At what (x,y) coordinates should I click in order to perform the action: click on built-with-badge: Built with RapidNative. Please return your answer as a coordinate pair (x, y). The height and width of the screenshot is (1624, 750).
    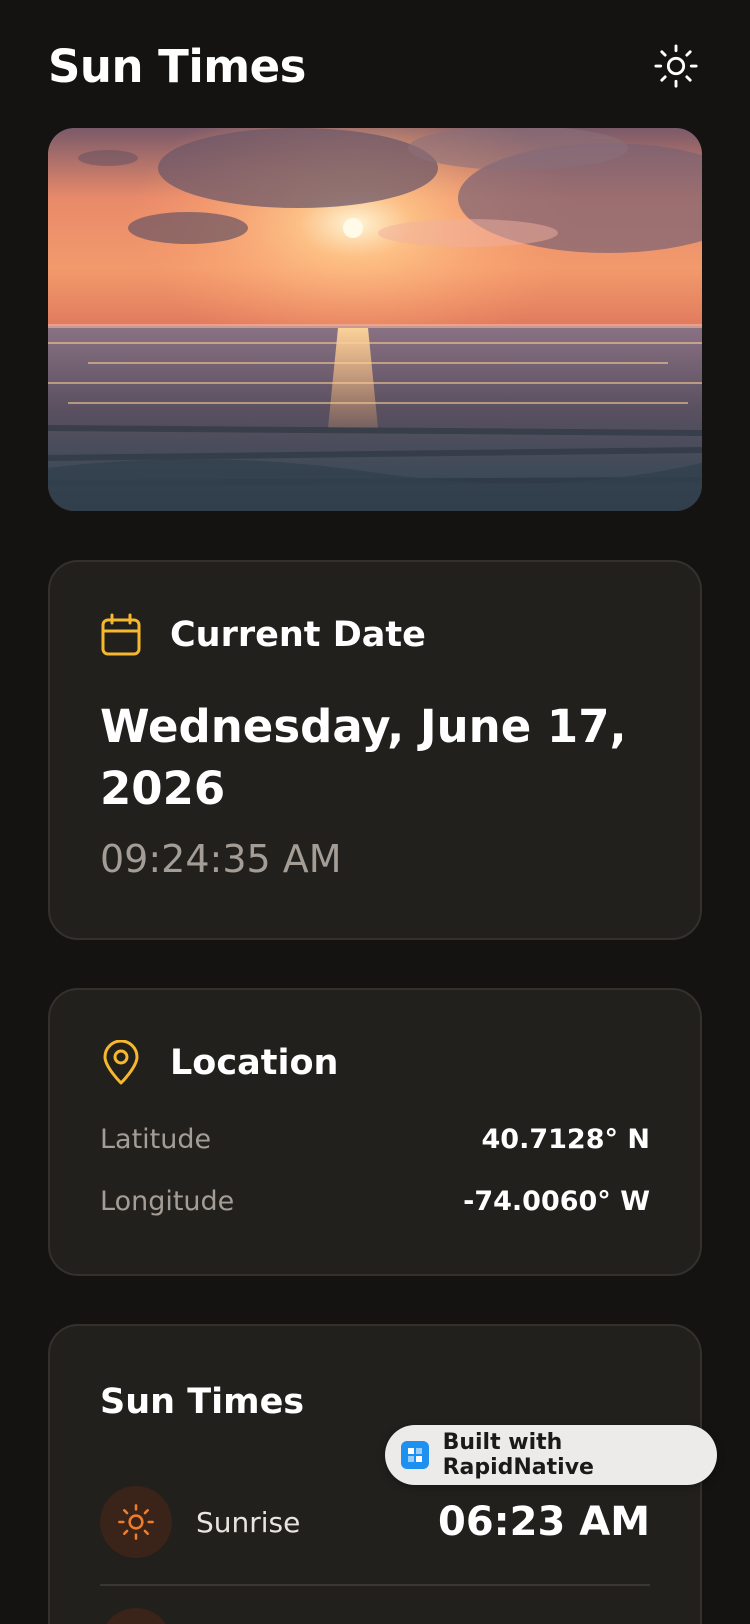
    Looking at the image, I should click on (551, 1455).